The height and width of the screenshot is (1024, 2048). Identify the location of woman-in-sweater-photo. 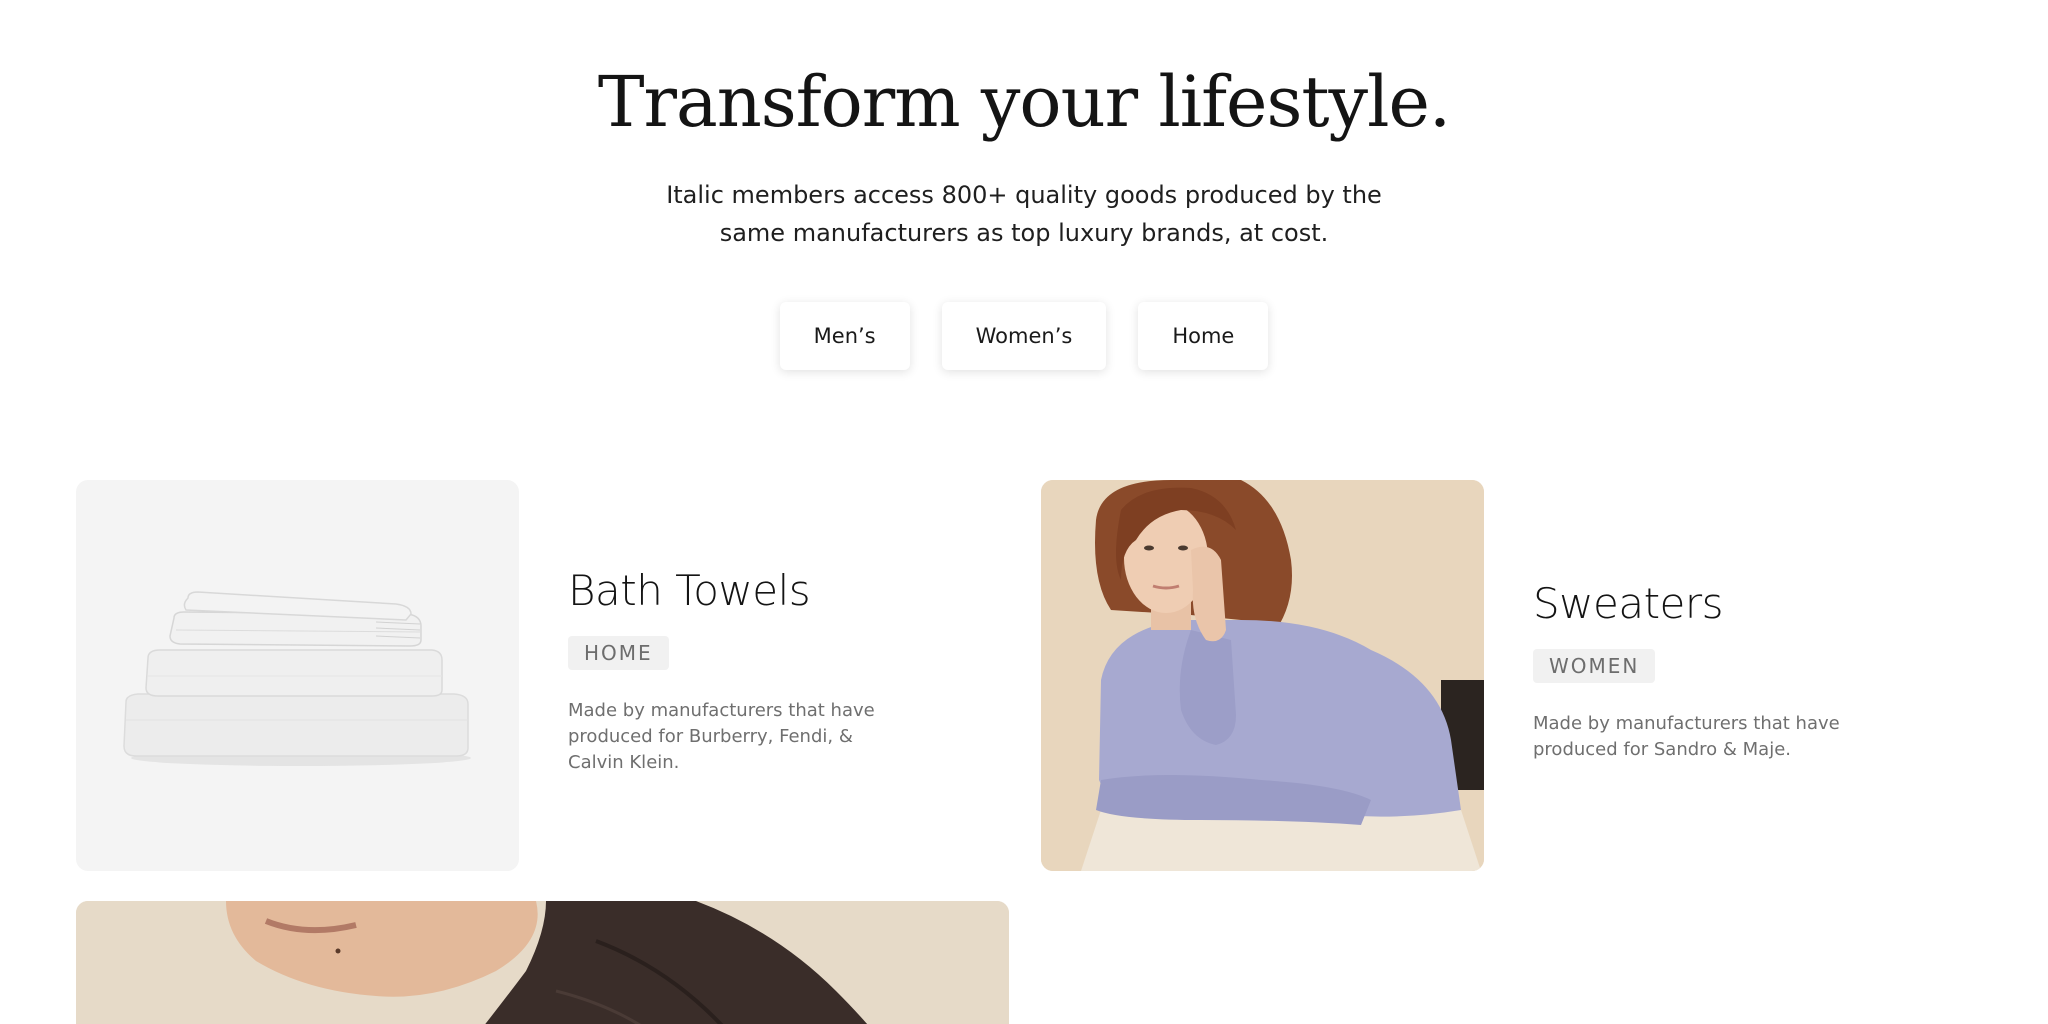
(1262, 675).